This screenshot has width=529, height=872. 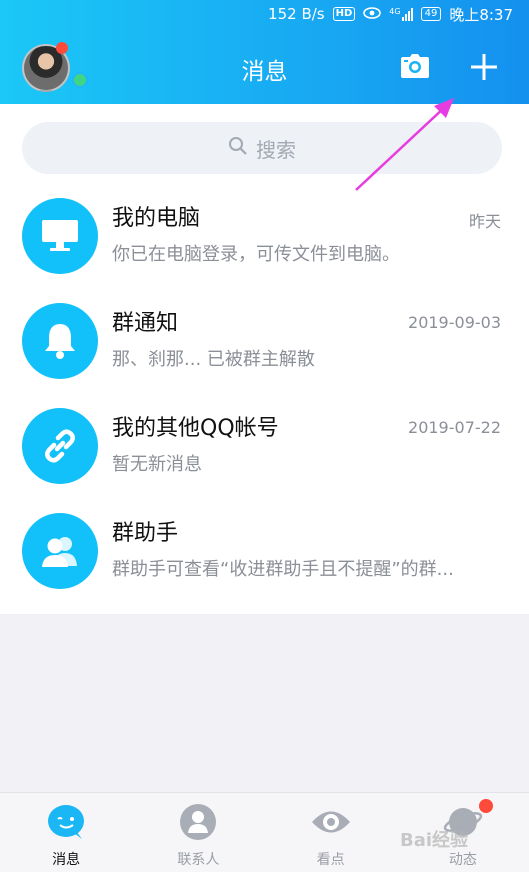 What do you see at coordinates (198, 824) in the screenshot?
I see `contact-icon` at bounding box center [198, 824].